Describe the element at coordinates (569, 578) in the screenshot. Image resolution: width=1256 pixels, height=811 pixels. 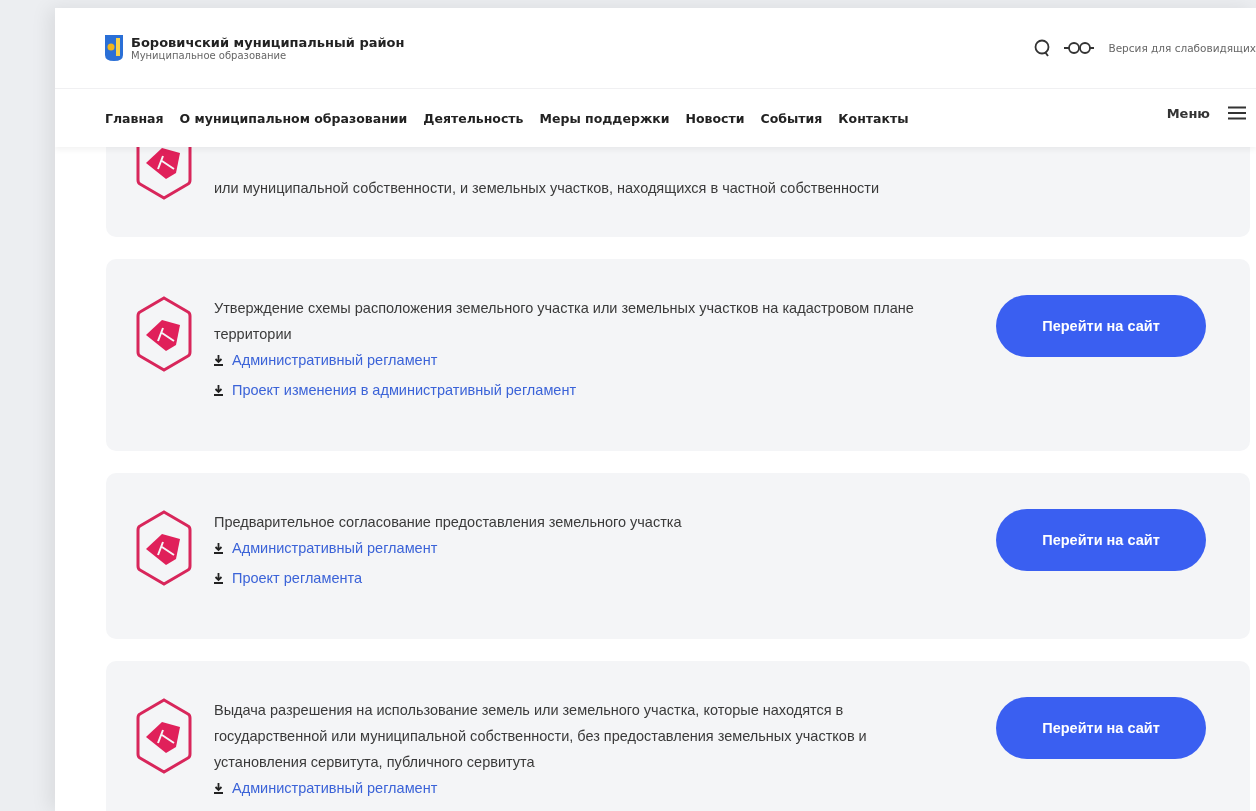
I see `regulation-link: Проект регламента` at that location.